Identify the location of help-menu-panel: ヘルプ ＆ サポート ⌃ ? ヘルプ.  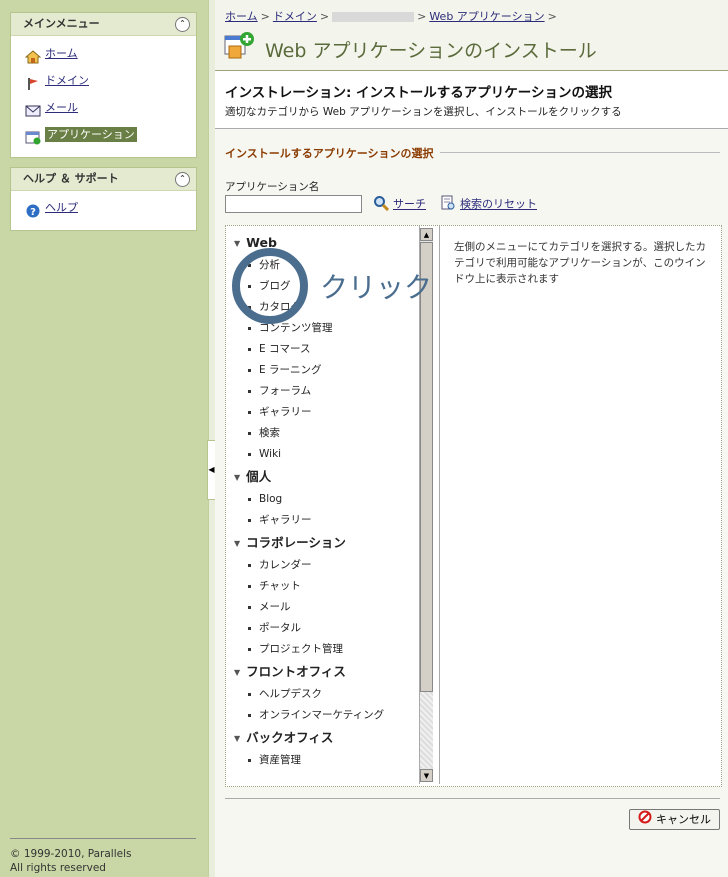
(103, 199).